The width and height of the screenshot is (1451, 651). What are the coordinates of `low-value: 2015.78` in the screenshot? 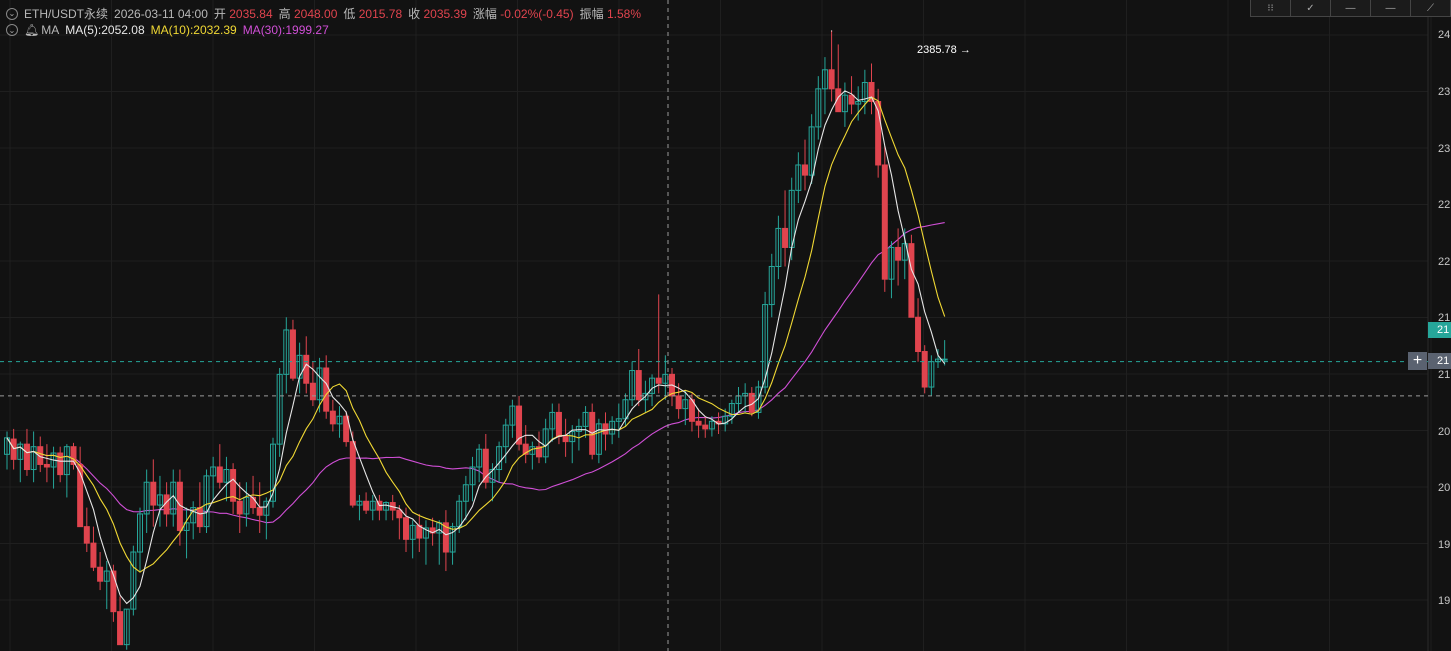 It's located at (380, 14).